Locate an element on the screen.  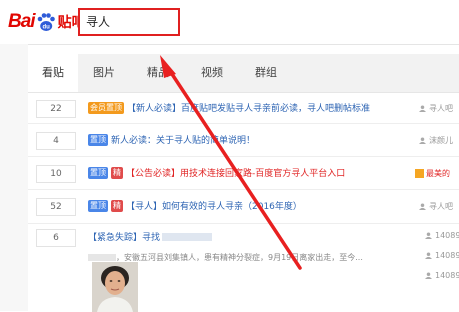
tab-videos: 视频 is located at coordinates (212, 73).